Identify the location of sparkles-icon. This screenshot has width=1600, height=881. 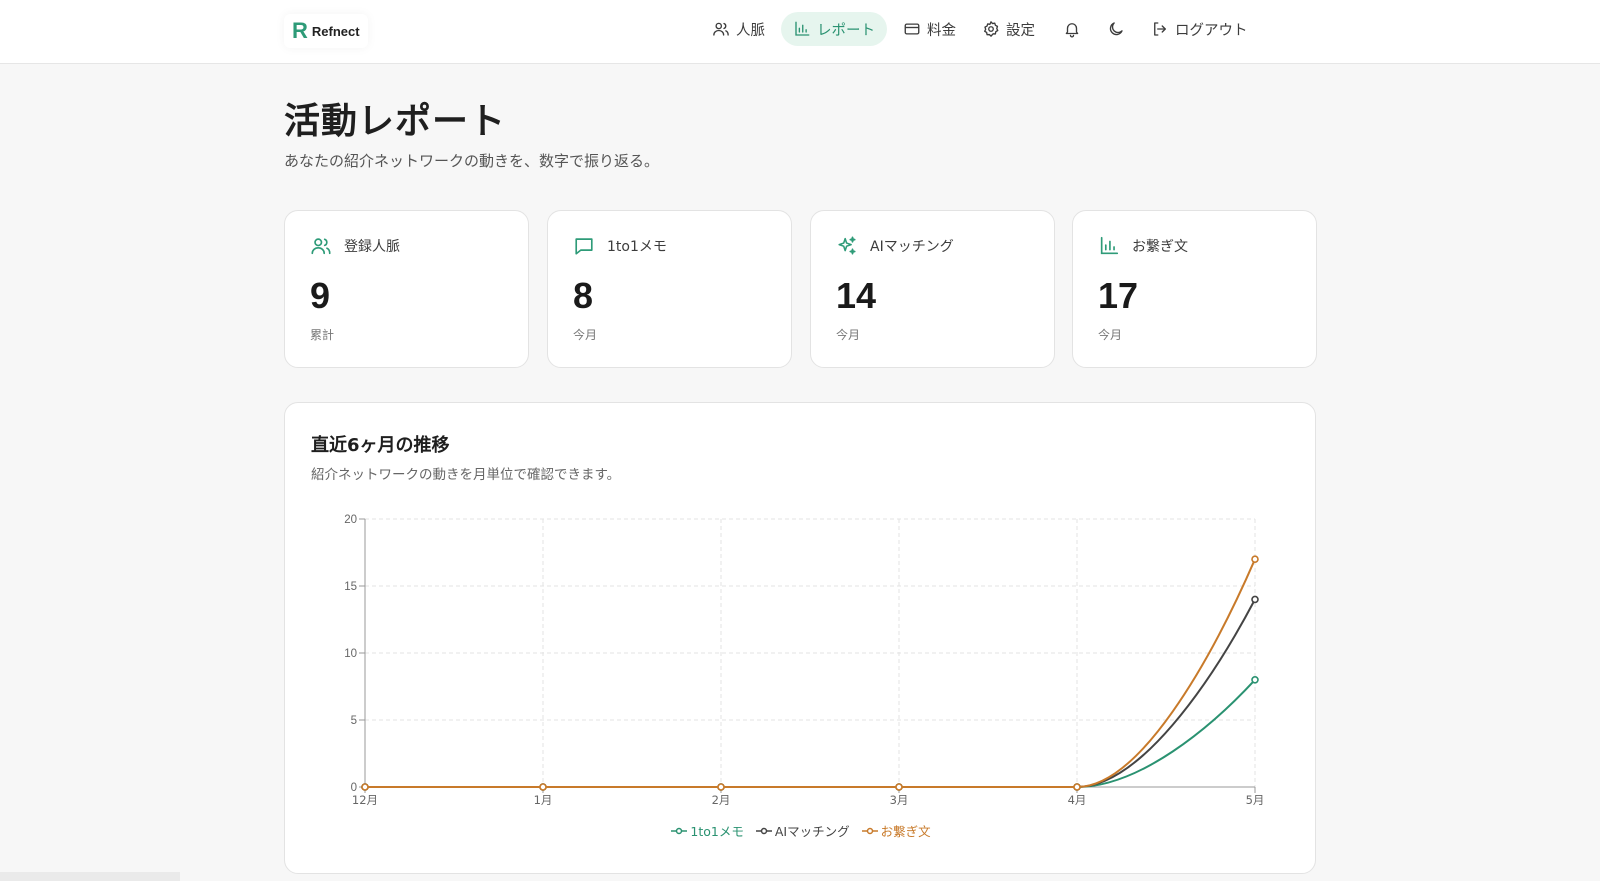
(847, 245).